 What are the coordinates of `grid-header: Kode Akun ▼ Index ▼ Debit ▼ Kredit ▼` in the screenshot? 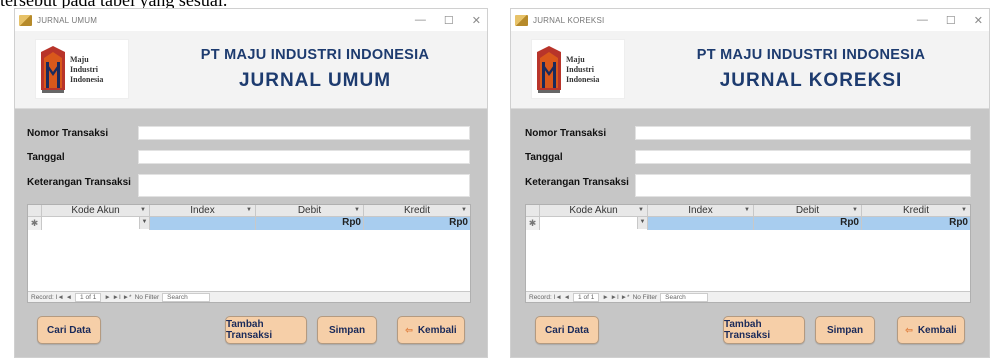 It's located at (249, 211).